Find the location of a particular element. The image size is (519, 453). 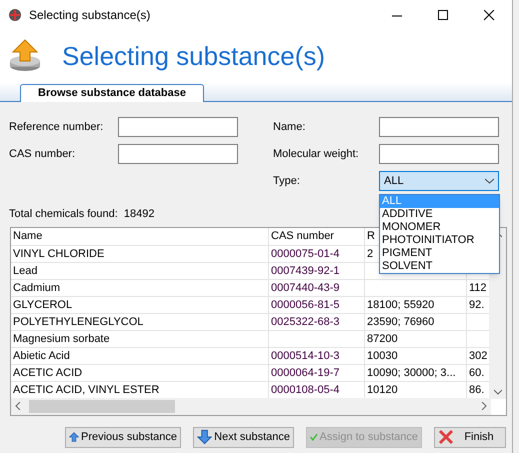

column-header: Name is located at coordinates (140, 236).